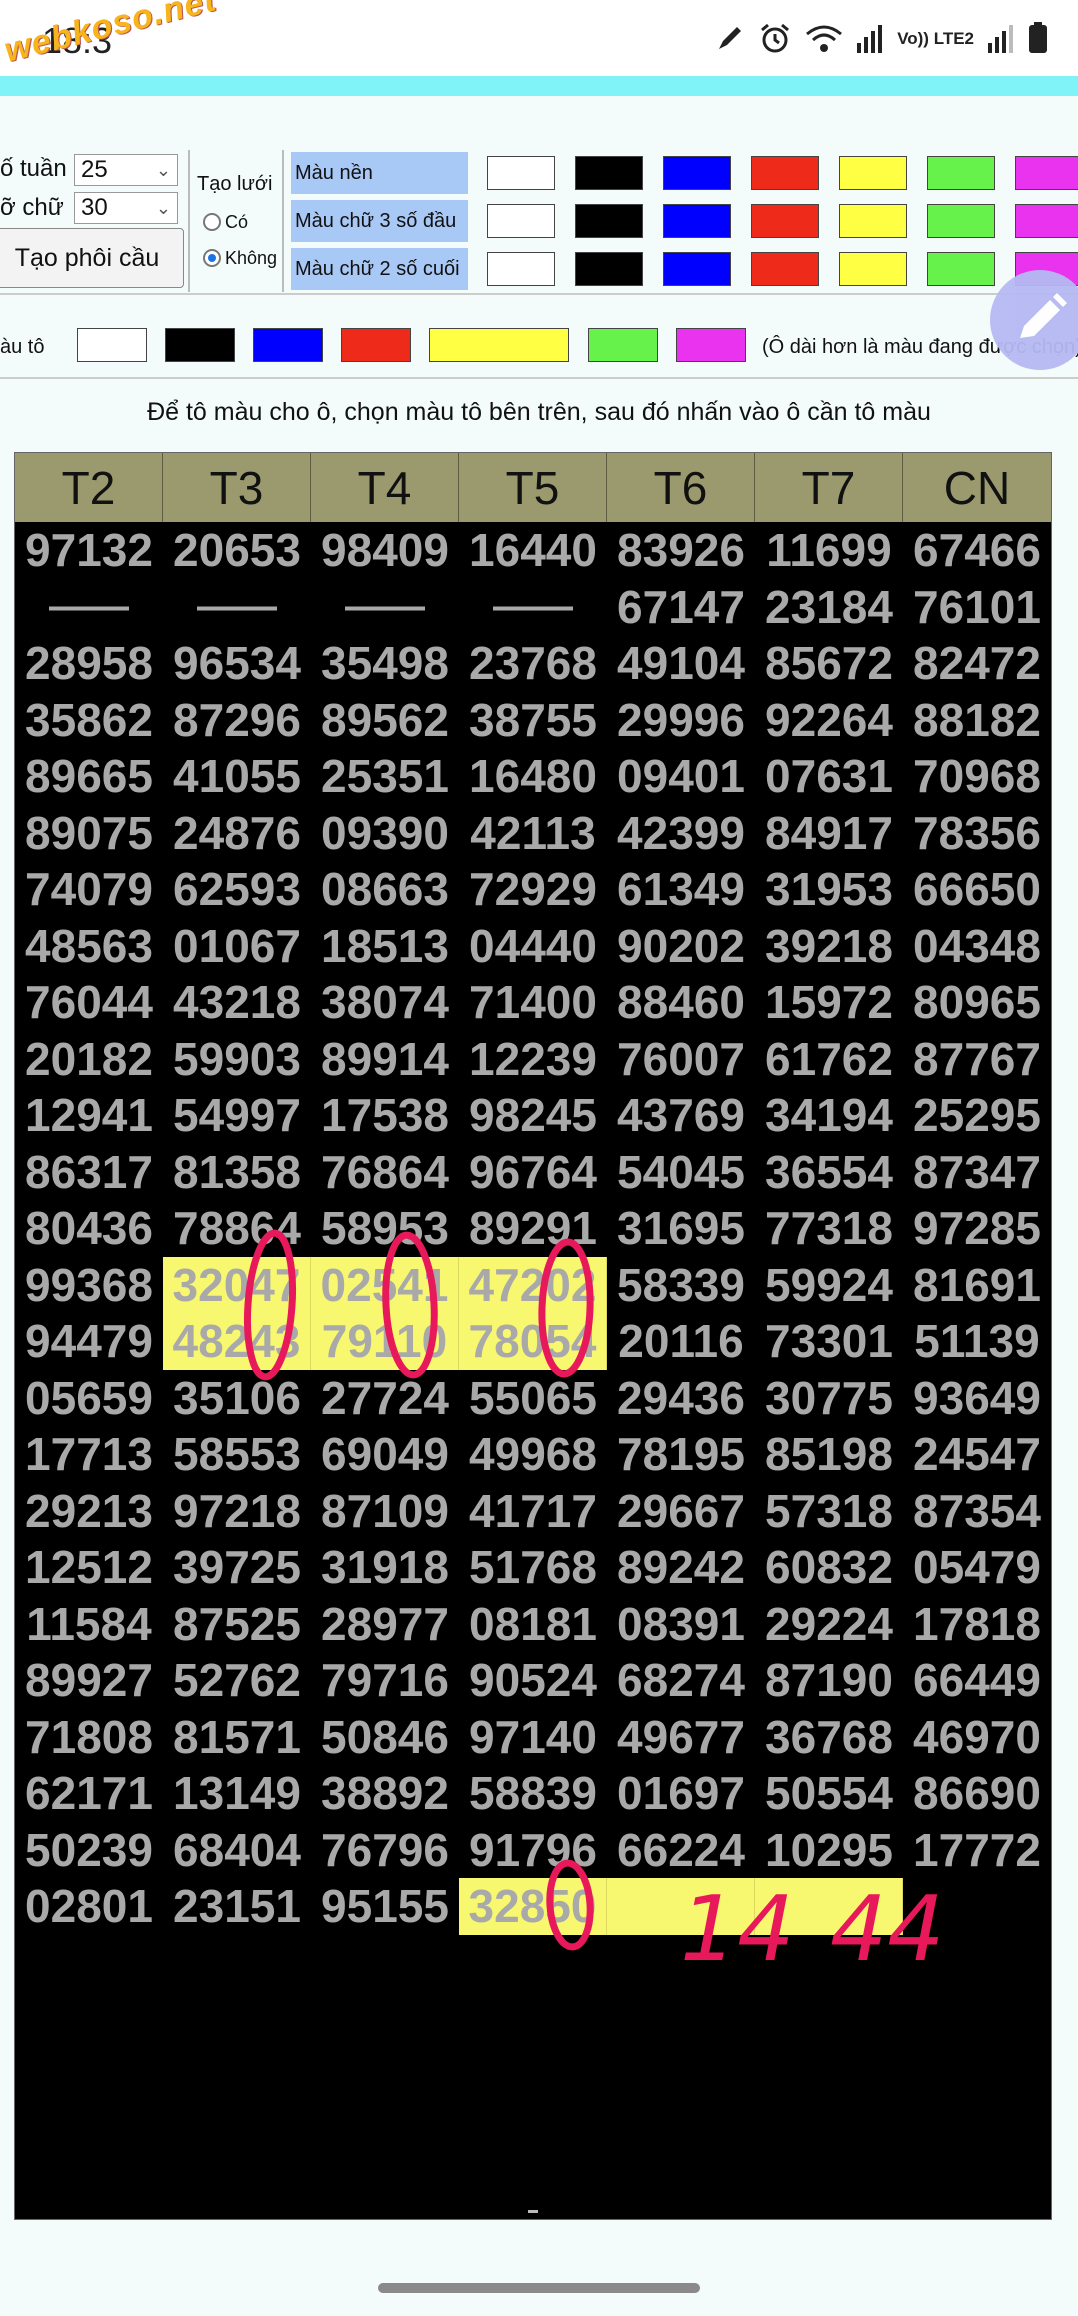  What do you see at coordinates (681, 1285) in the screenshot?
I see `table-cell: 58339` at bounding box center [681, 1285].